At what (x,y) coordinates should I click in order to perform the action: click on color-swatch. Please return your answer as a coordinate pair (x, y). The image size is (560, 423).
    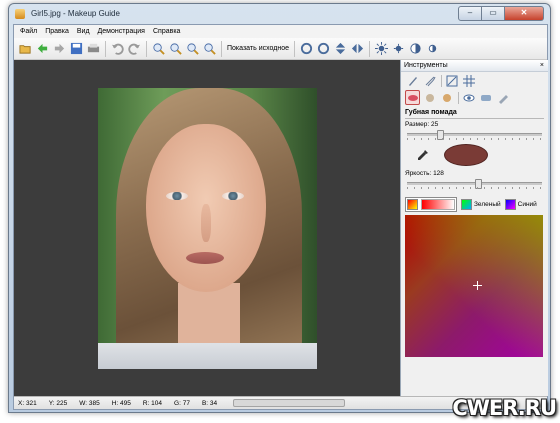
    Looking at the image, I should click on (466, 155).